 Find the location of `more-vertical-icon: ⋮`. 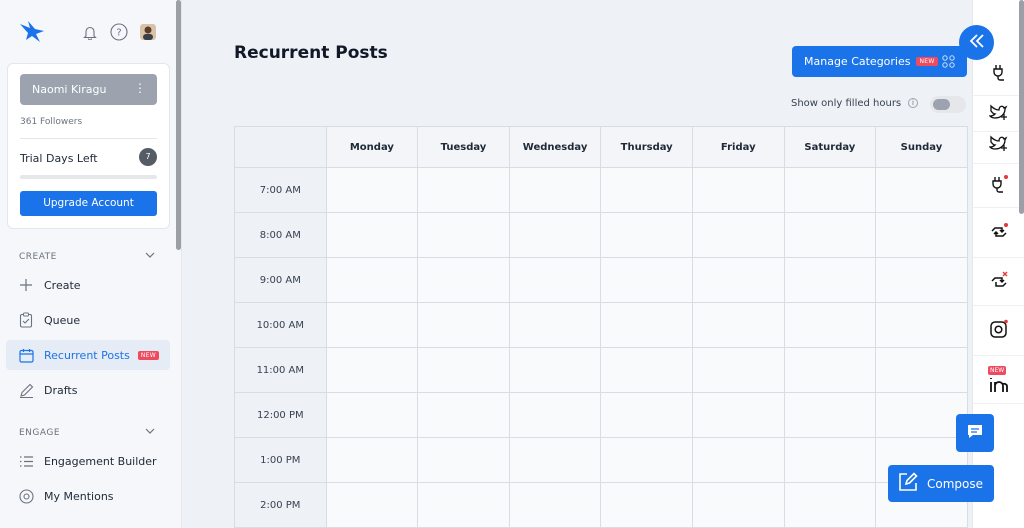

more-vertical-icon: ⋮ is located at coordinates (140, 88).